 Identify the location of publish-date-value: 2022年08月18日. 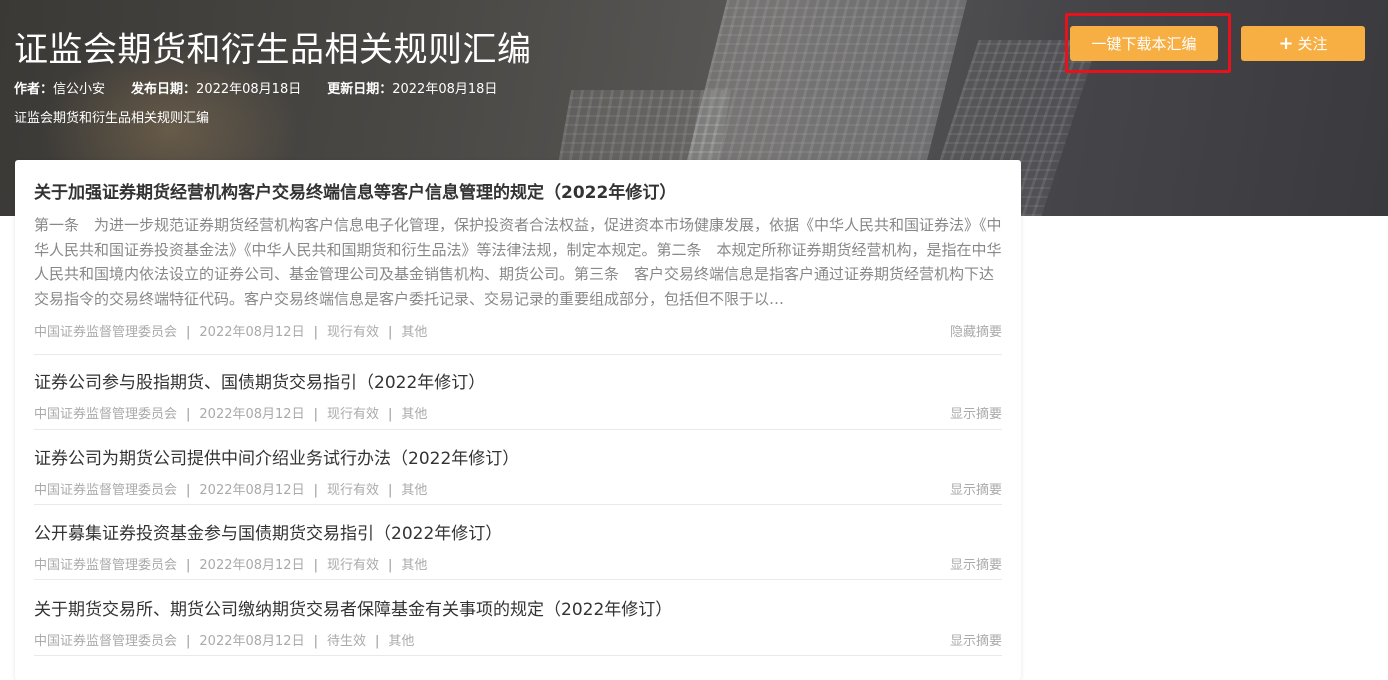
(249, 89).